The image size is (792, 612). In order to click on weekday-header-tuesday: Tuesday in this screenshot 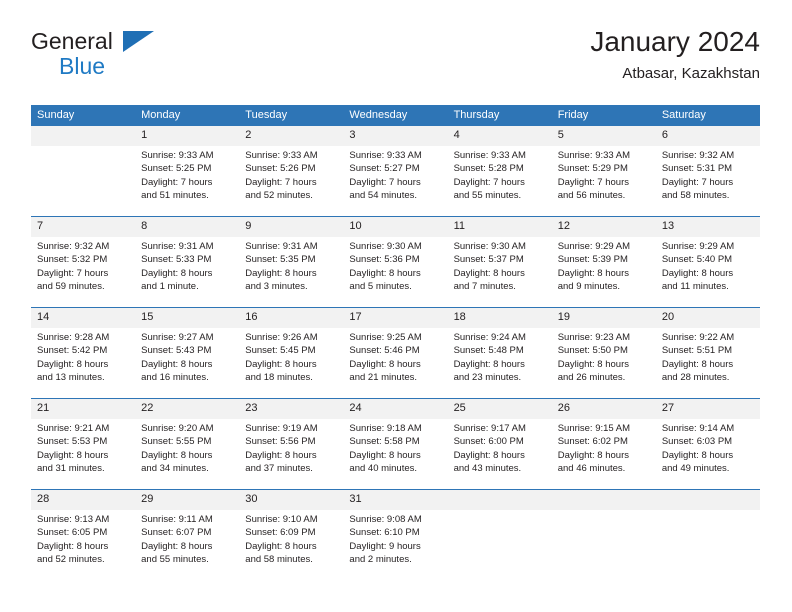, I will do `click(291, 115)`.